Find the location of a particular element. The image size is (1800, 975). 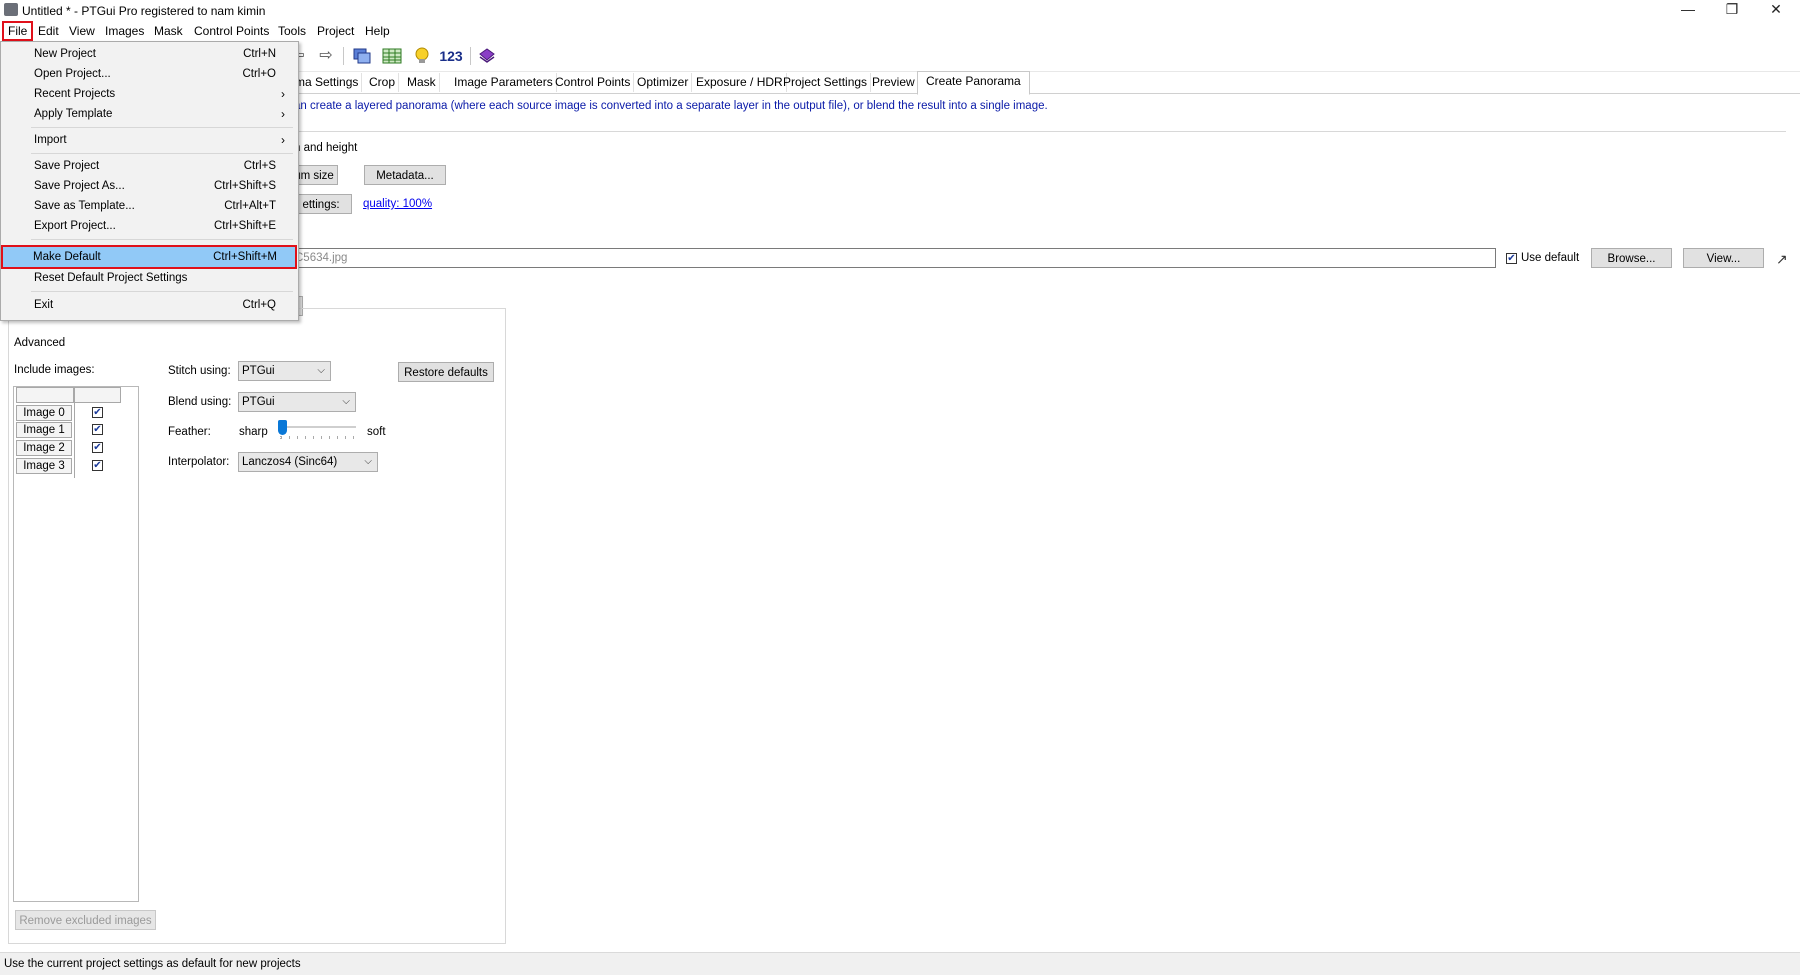

include-image-2-checkbox: ✔ is located at coordinates (97, 447).